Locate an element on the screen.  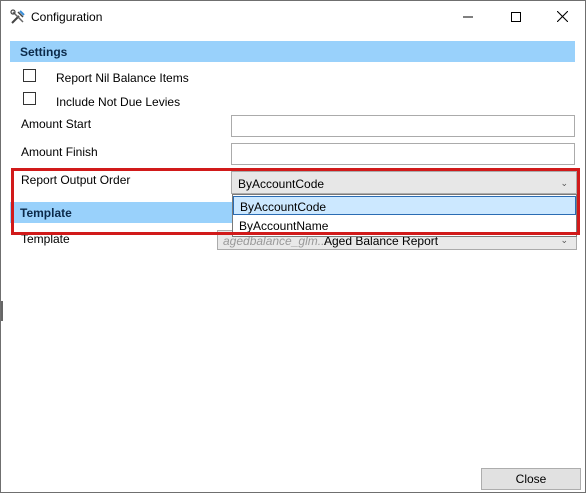
option-label: ByAccountCode is located at coordinates (283, 207).